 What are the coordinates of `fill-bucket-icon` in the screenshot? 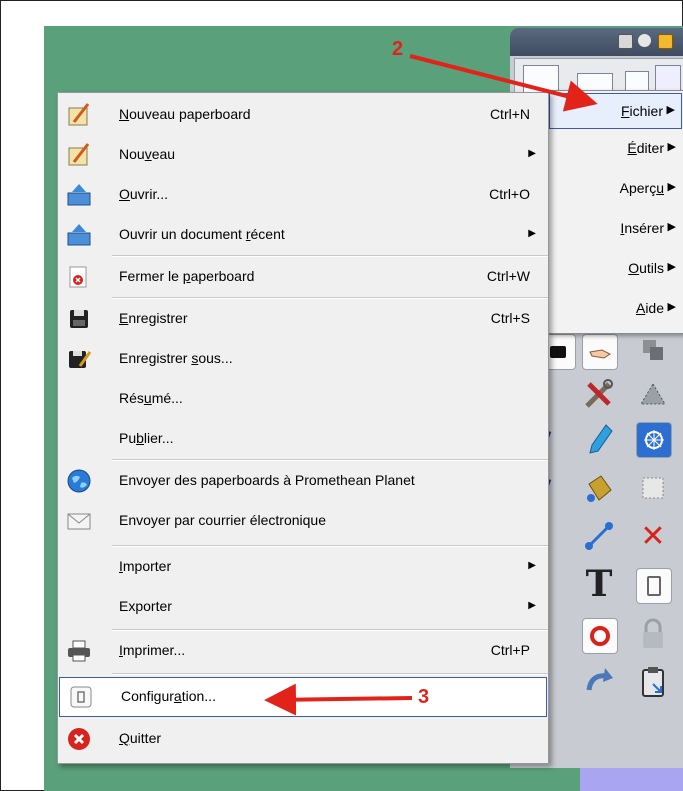 It's located at (599, 488).